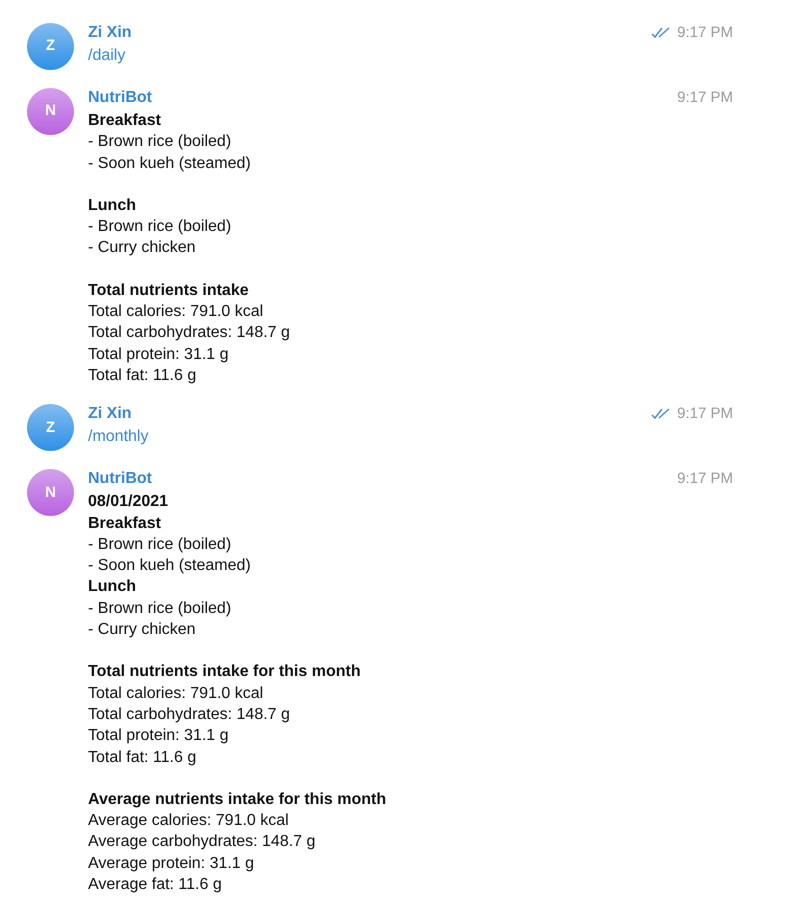 The image size is (788, 916). I want to click on message-line: Average fat: 11.6 g, so click(155, 885).